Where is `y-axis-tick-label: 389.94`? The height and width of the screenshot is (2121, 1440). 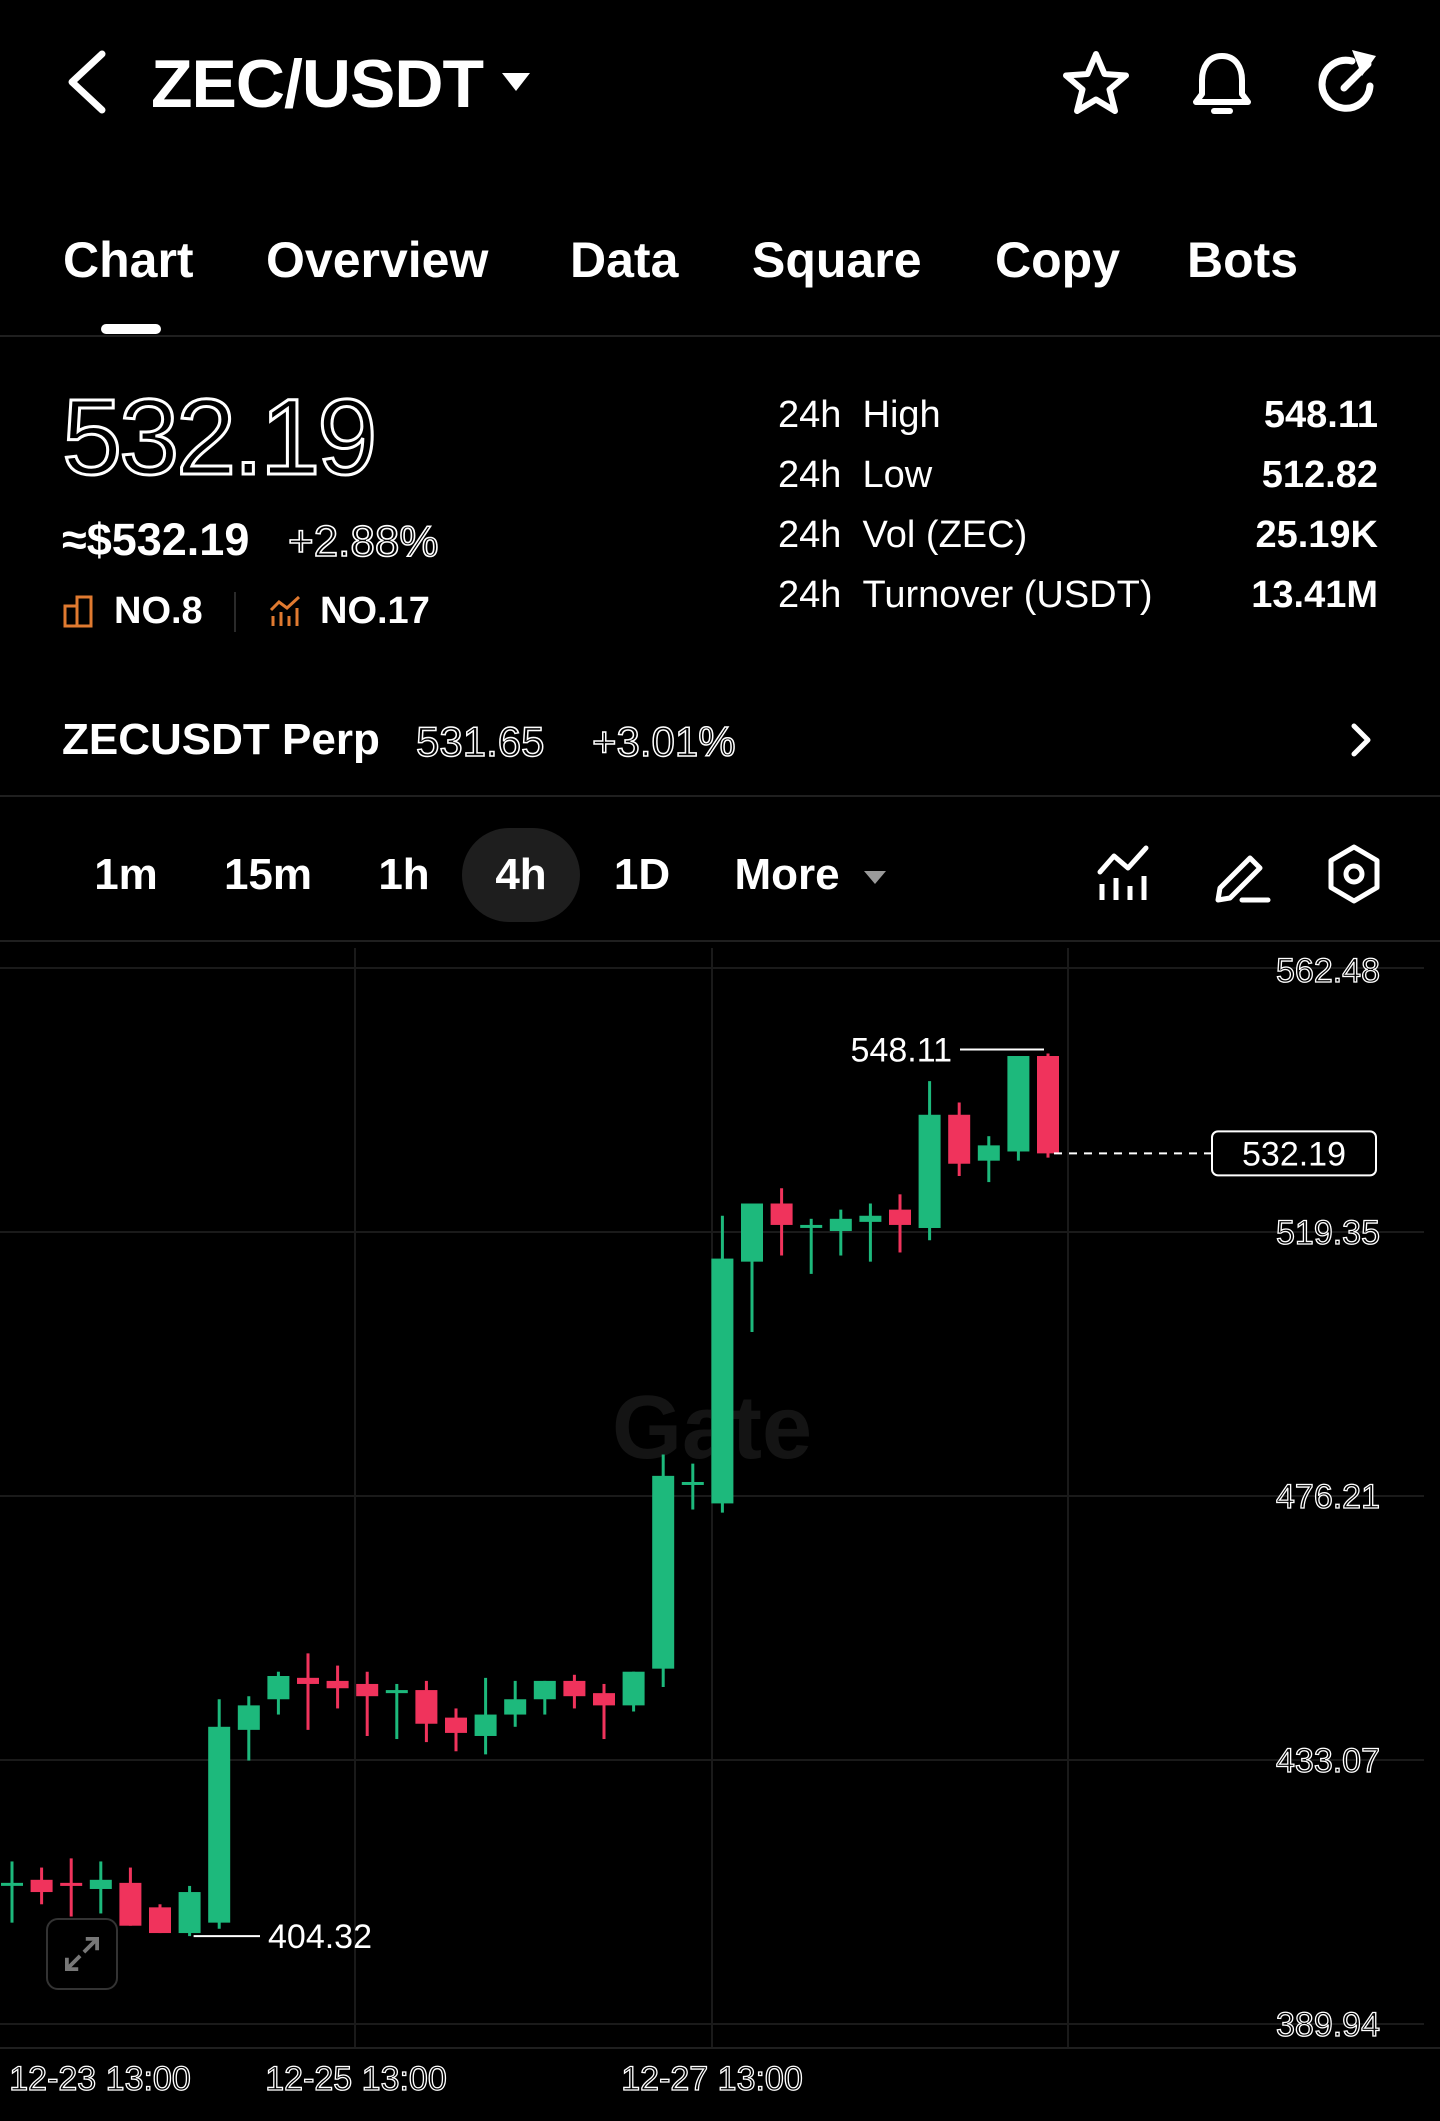
y-axis-tick-label: 389.94 is located at coordinates (1328, 2025).